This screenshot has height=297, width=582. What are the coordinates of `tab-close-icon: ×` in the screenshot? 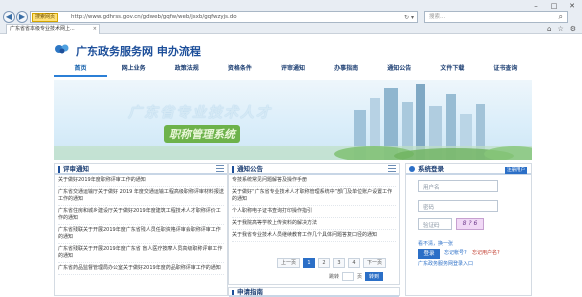 It's located at (95, 29).